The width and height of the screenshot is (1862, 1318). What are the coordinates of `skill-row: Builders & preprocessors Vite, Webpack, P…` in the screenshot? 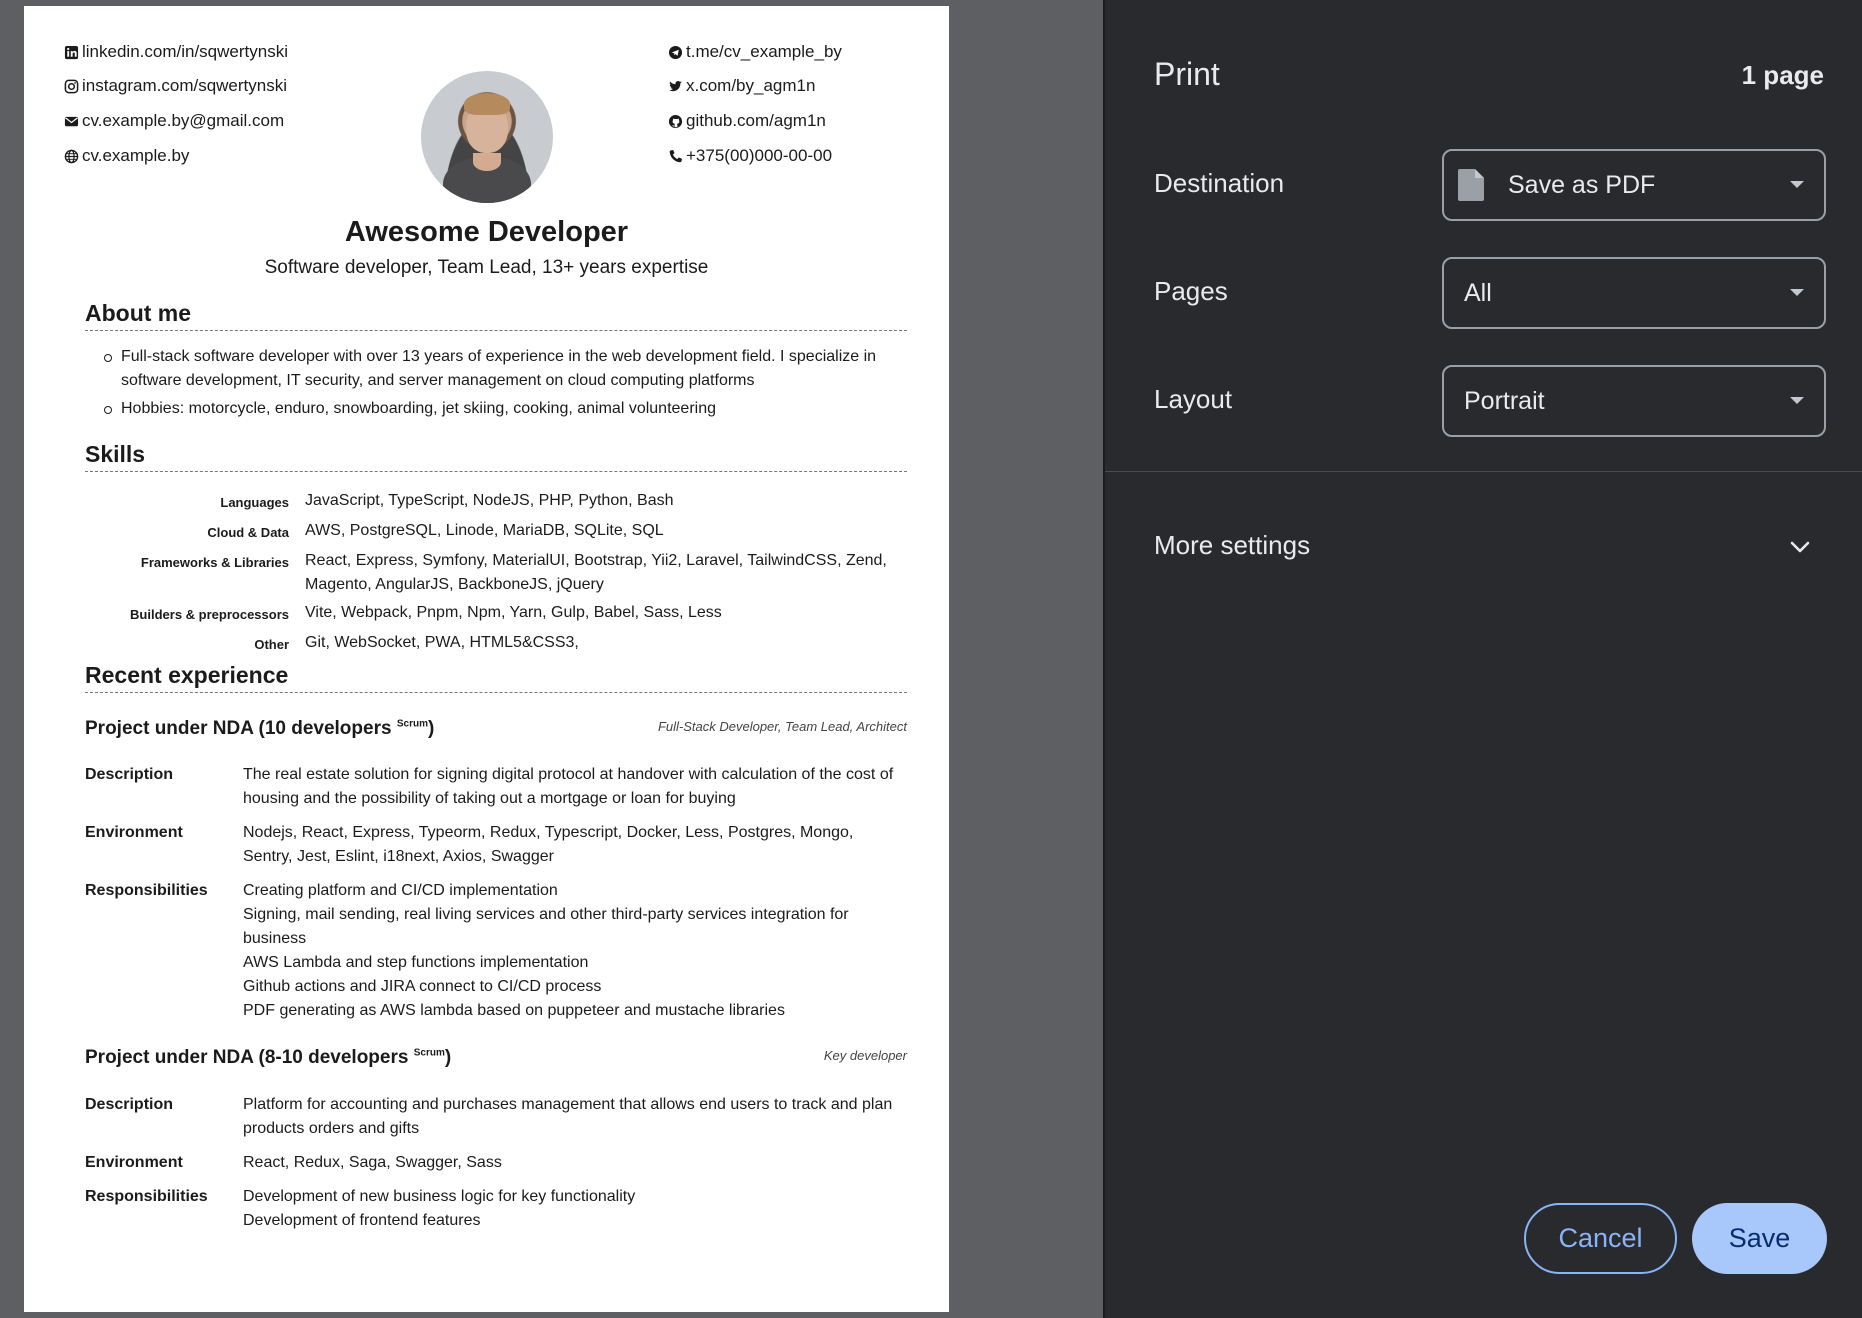 It's located at (496, 614).